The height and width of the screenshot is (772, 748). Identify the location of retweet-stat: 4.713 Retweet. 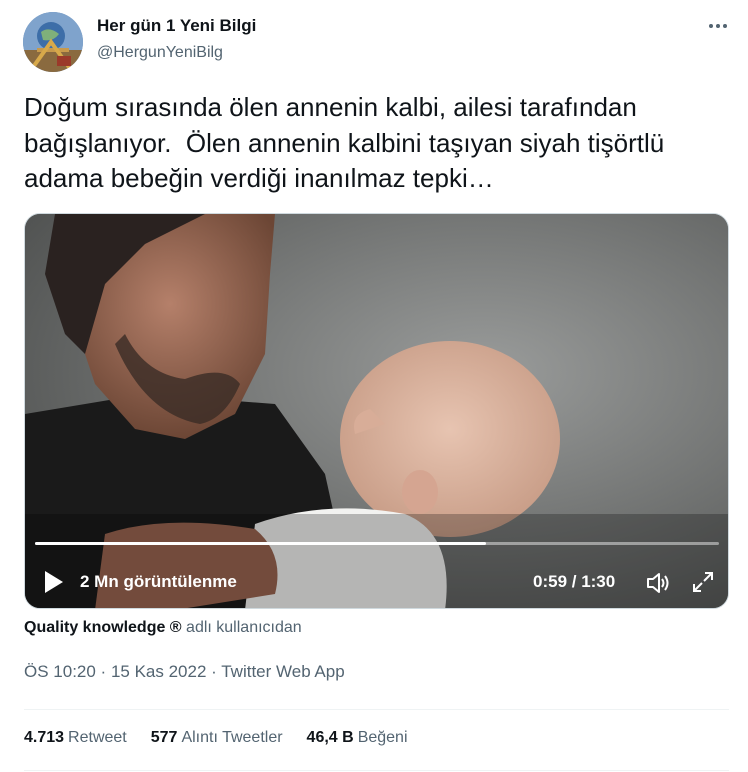
(75, 738).